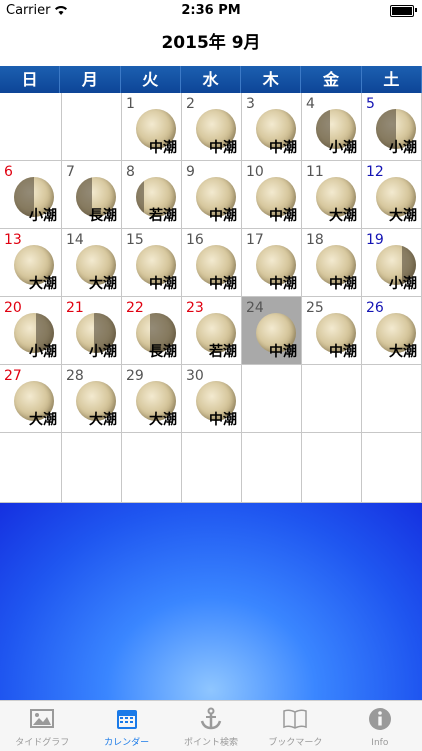  Describe the element at coordinates (212, 331) in the screenshot. I see `calendar-day-cell: 23 若潮` at that location.